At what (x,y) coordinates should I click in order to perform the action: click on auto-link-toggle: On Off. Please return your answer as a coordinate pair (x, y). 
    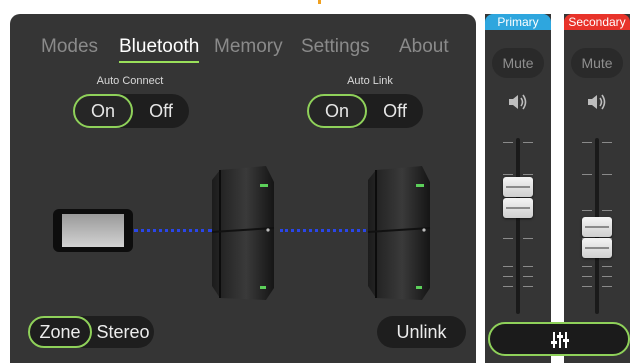
    Looking at the image, I should click on (365, 111).